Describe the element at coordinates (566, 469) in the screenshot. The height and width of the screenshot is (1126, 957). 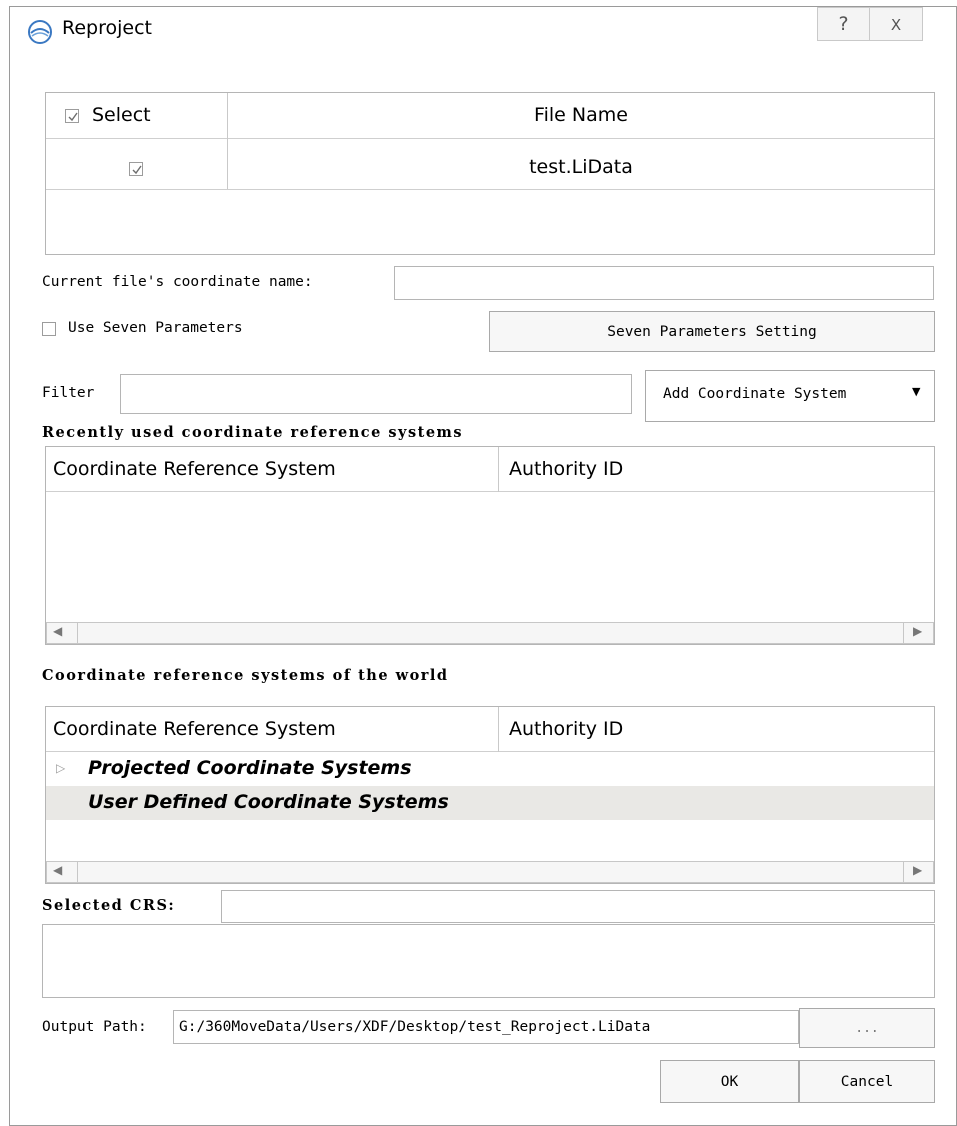
I see `recent-authority-column: Authority ID` at that location.